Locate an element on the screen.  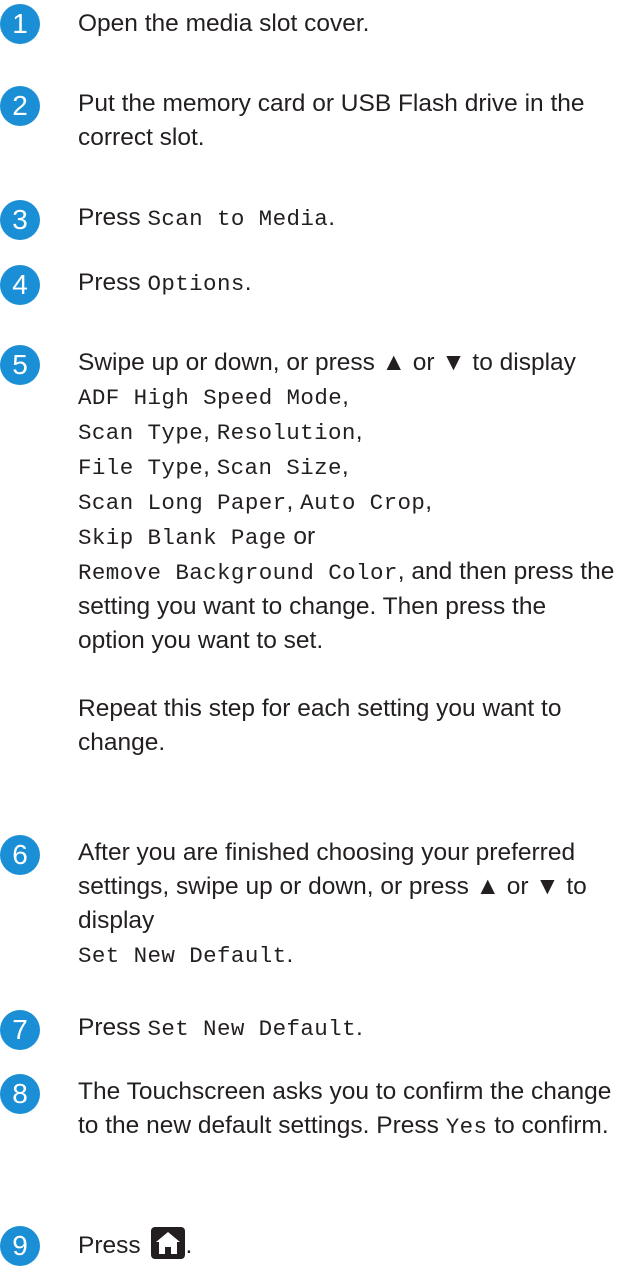
step-text: Press . is located at coordinates (346, 1245).